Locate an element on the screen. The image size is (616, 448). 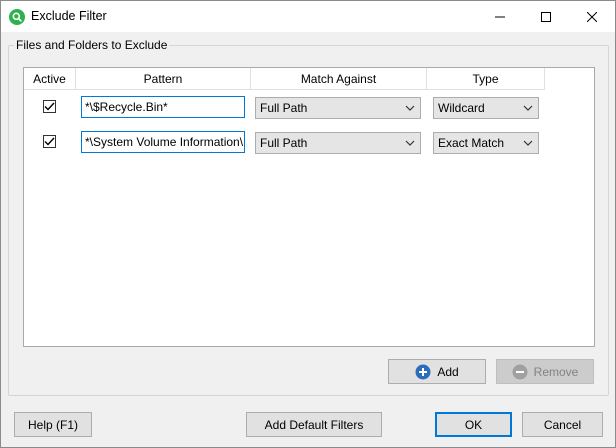
pattern-input: *\System Volume Information\ is located at coordinates (163, 142).